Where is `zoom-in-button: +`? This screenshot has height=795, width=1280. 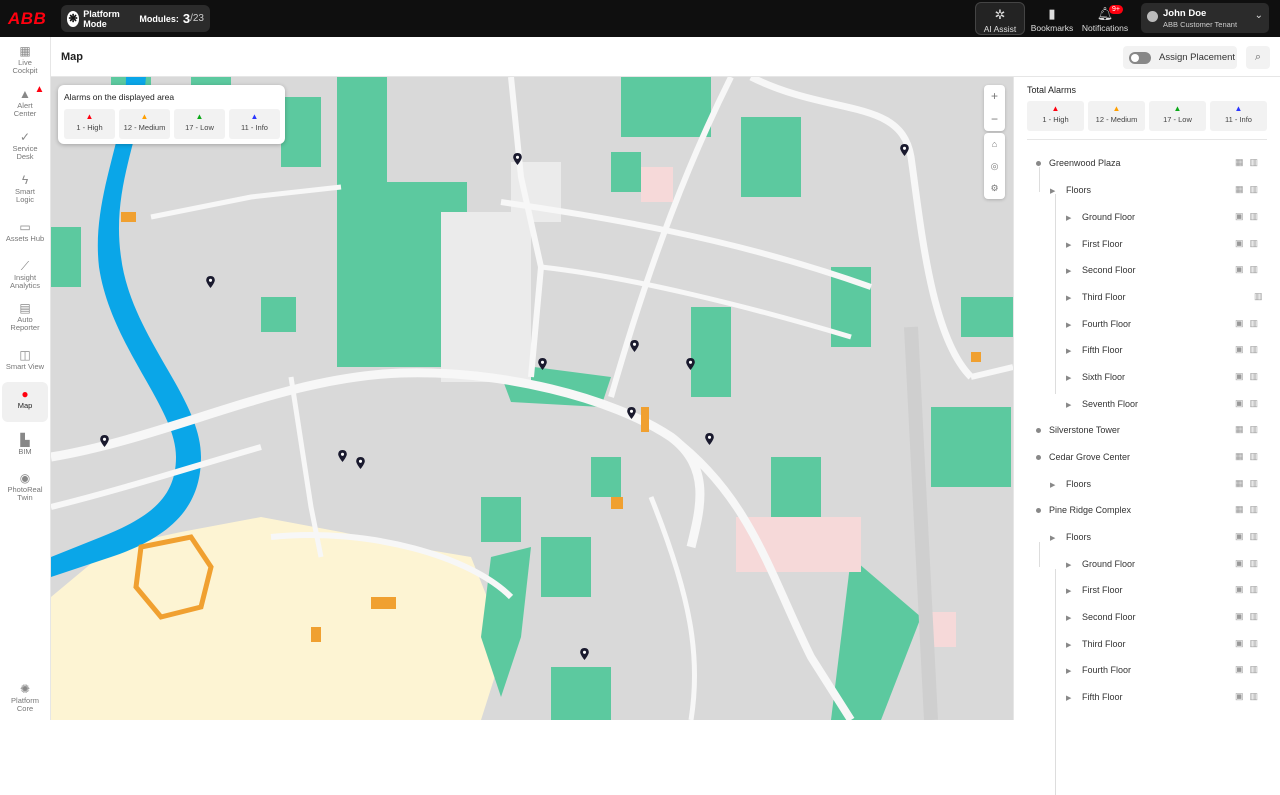 zoom-in-button: + is located at coordinates (994, 96).